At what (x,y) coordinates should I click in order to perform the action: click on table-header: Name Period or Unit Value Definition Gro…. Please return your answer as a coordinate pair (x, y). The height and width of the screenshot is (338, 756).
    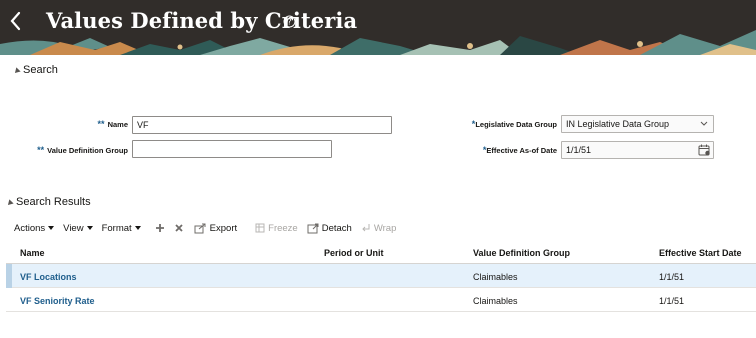
    Looking at the image, I should click on (381, 252).